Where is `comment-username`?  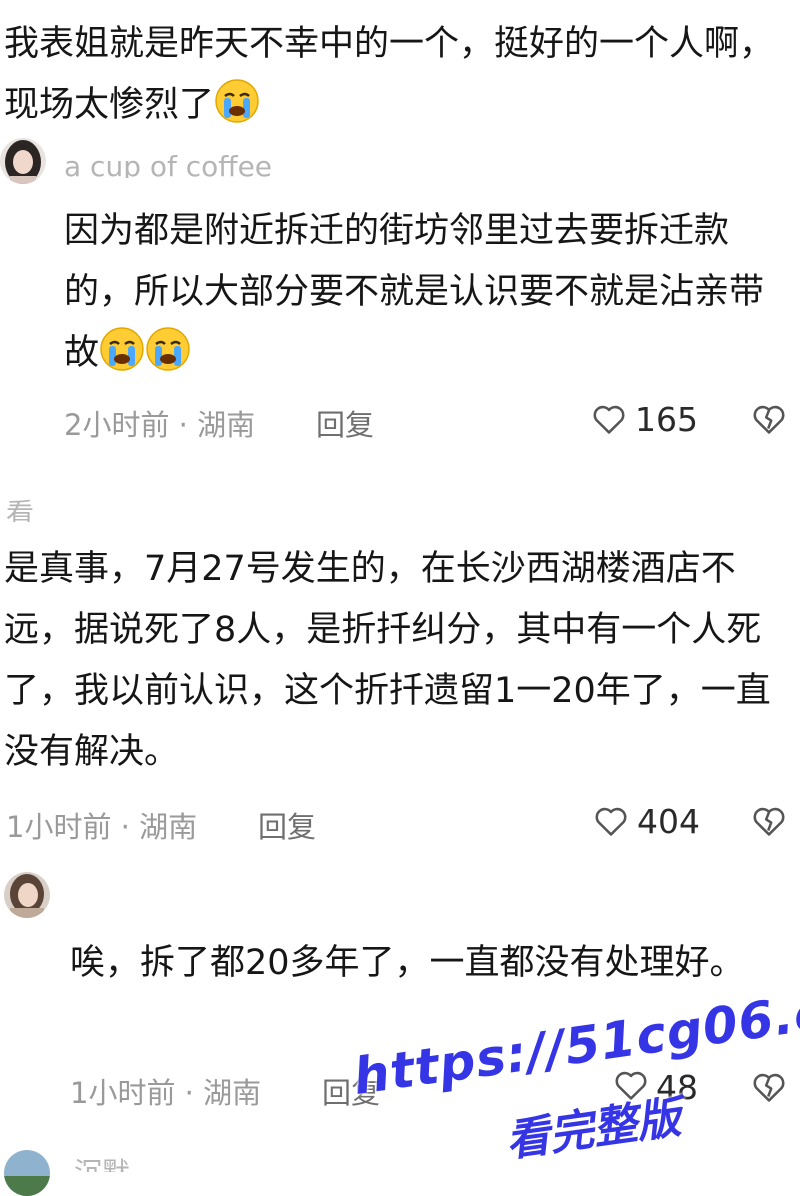
comment-username is located at coordinates (170, 894).